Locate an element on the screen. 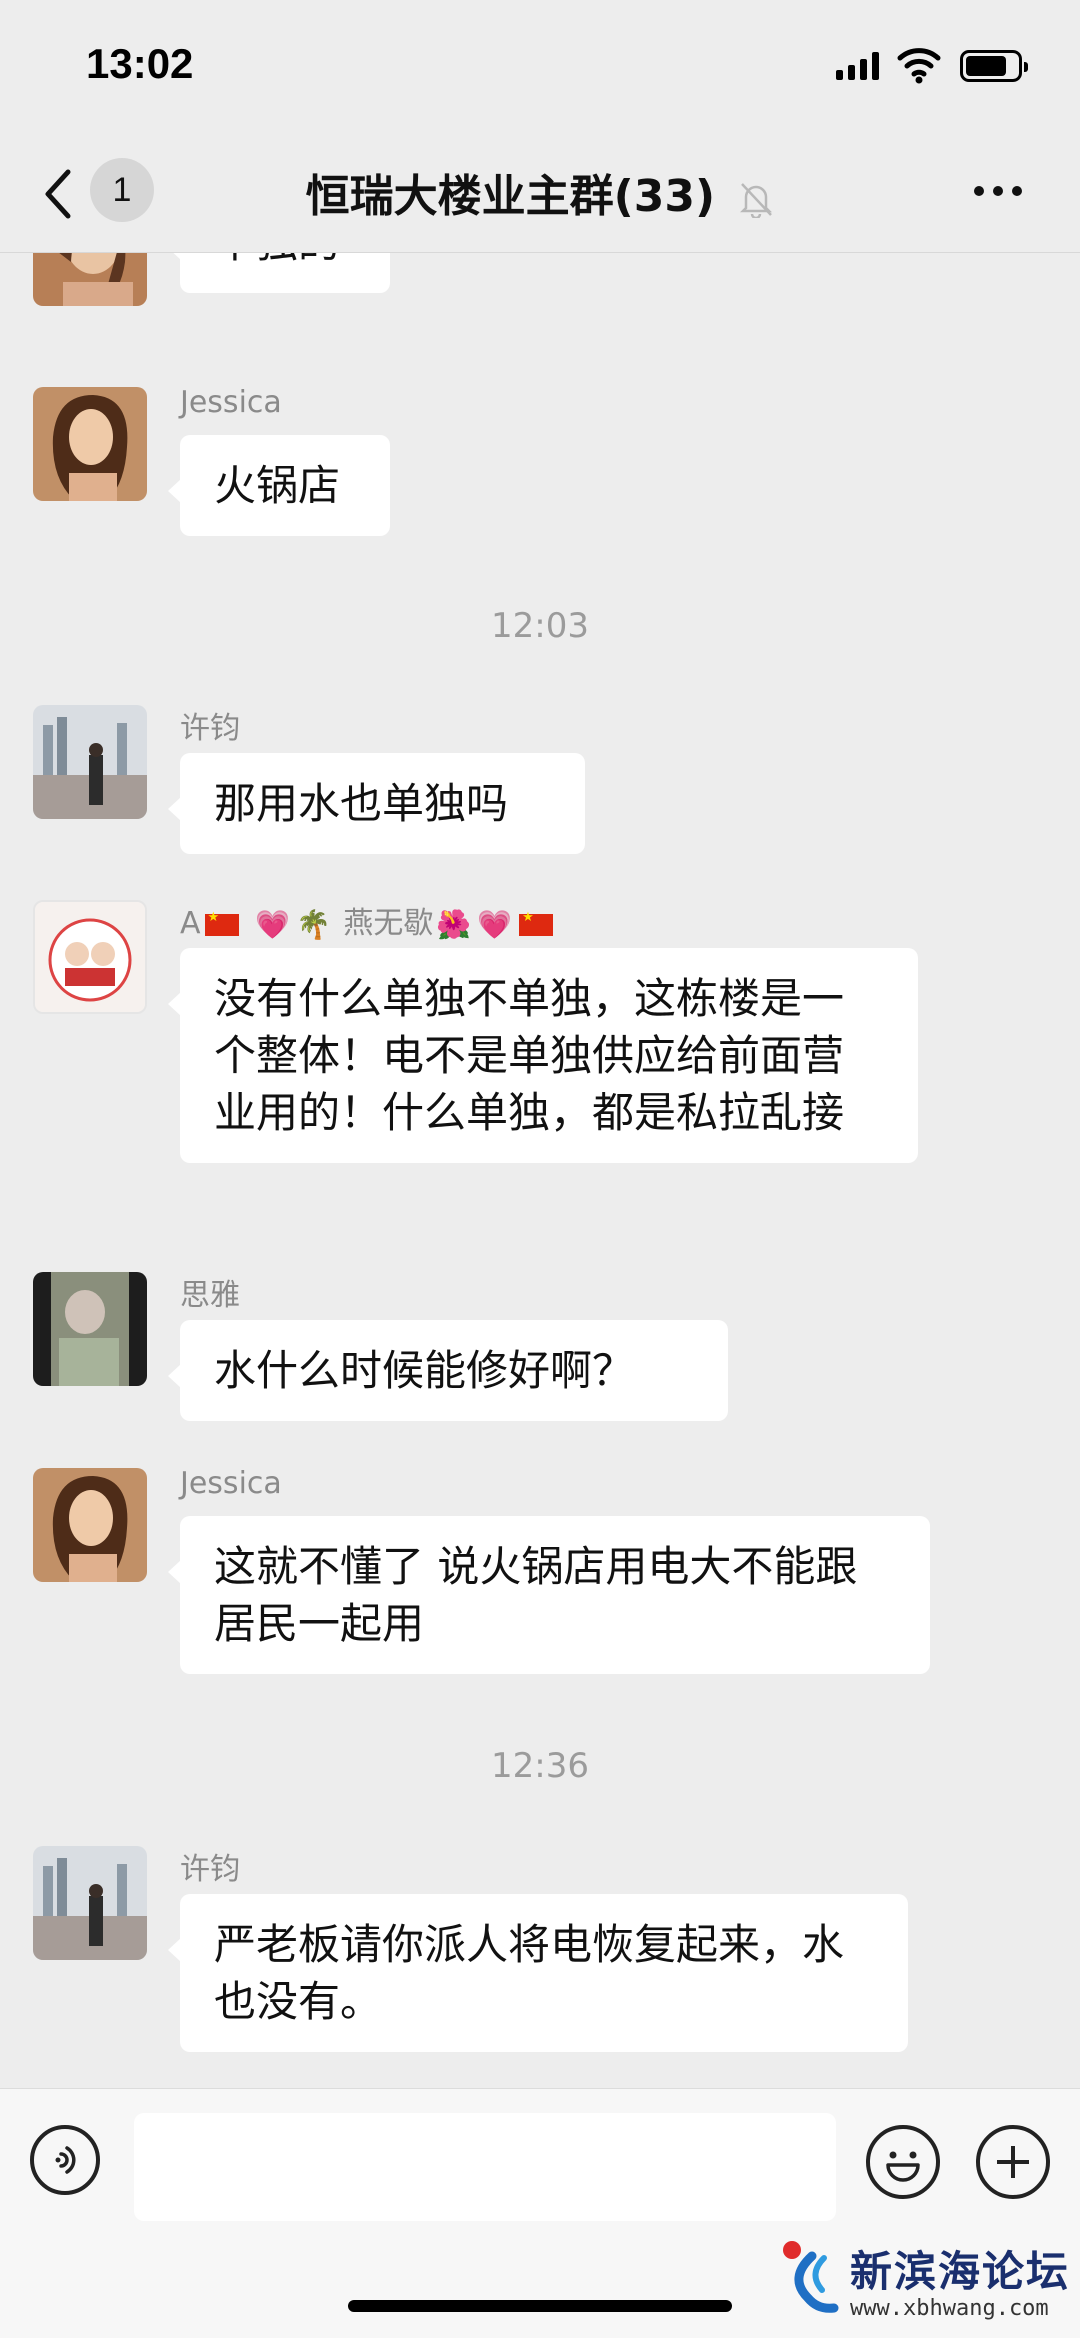  watermark: 新滨海论坛 www.xbhwang.com is located at coordinates (928, 2284).